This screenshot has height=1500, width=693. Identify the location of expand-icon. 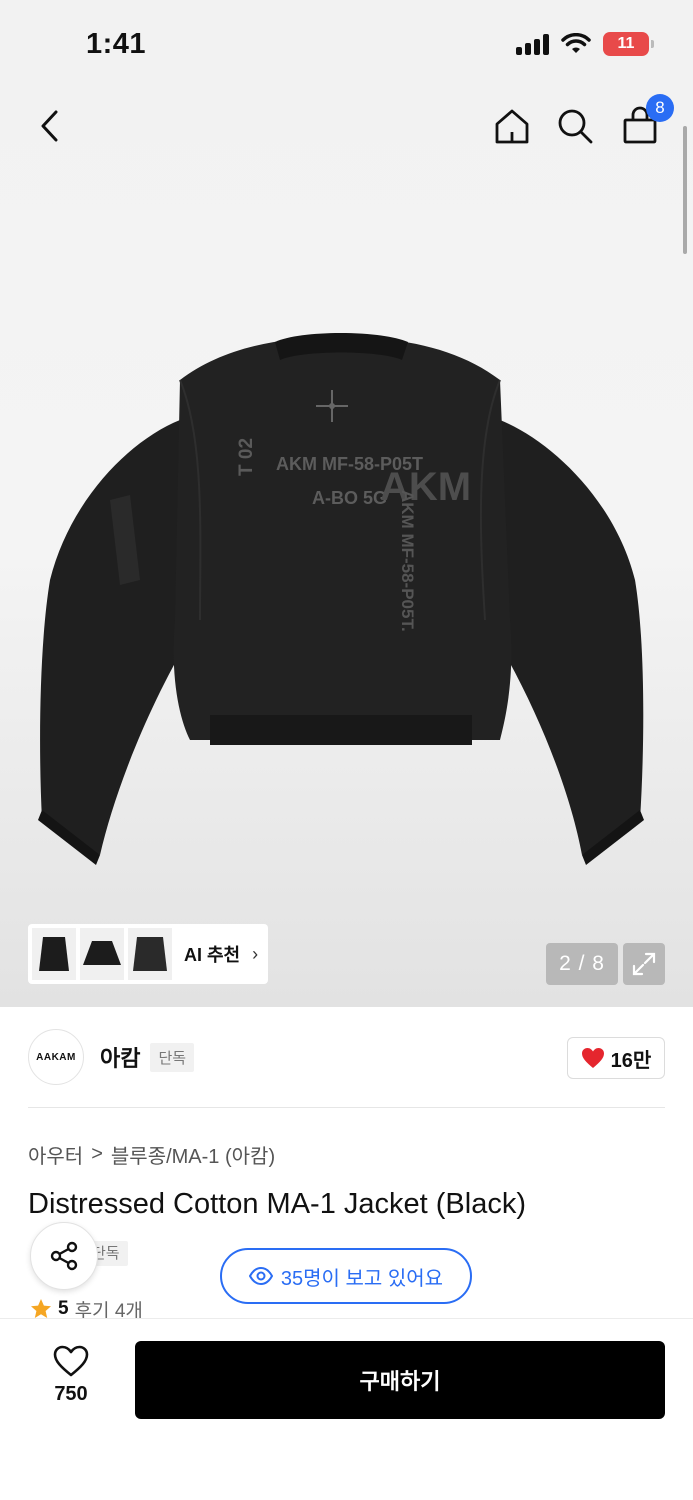
(644, 964).